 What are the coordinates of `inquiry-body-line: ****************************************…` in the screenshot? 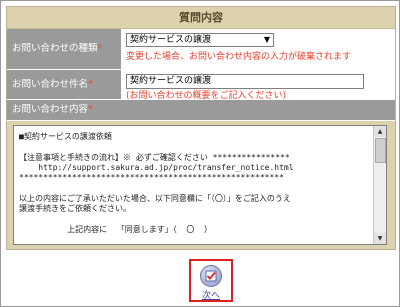 It's located at (151, 178).